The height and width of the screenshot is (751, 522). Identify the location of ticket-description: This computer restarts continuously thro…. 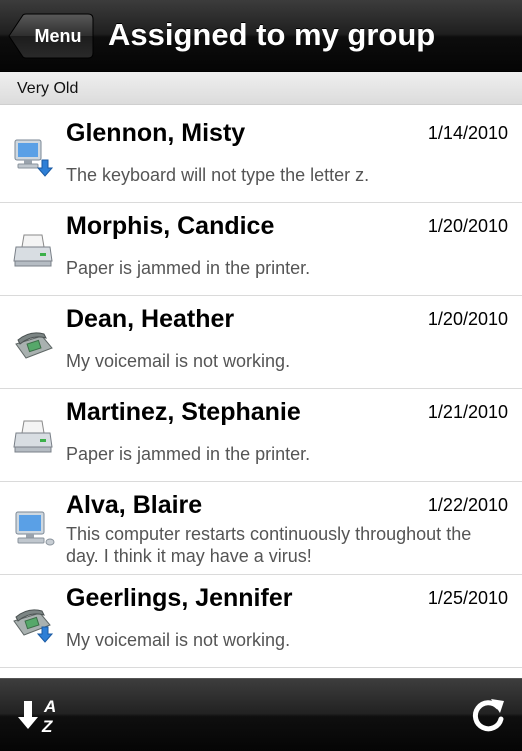
(269, 545).